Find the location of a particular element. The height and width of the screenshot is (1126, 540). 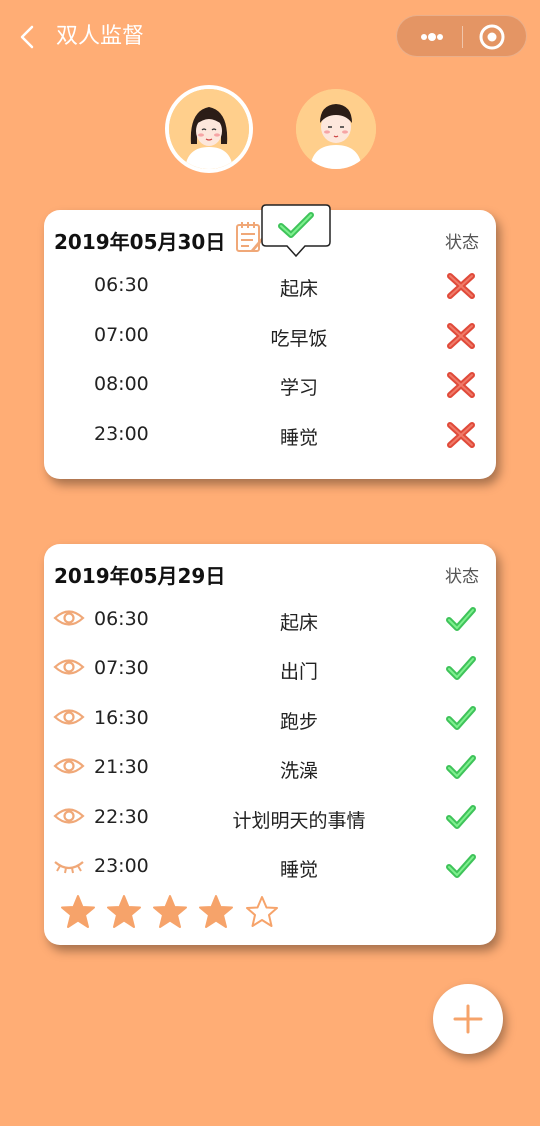

male-avatar is located at coordinates (336, 129).